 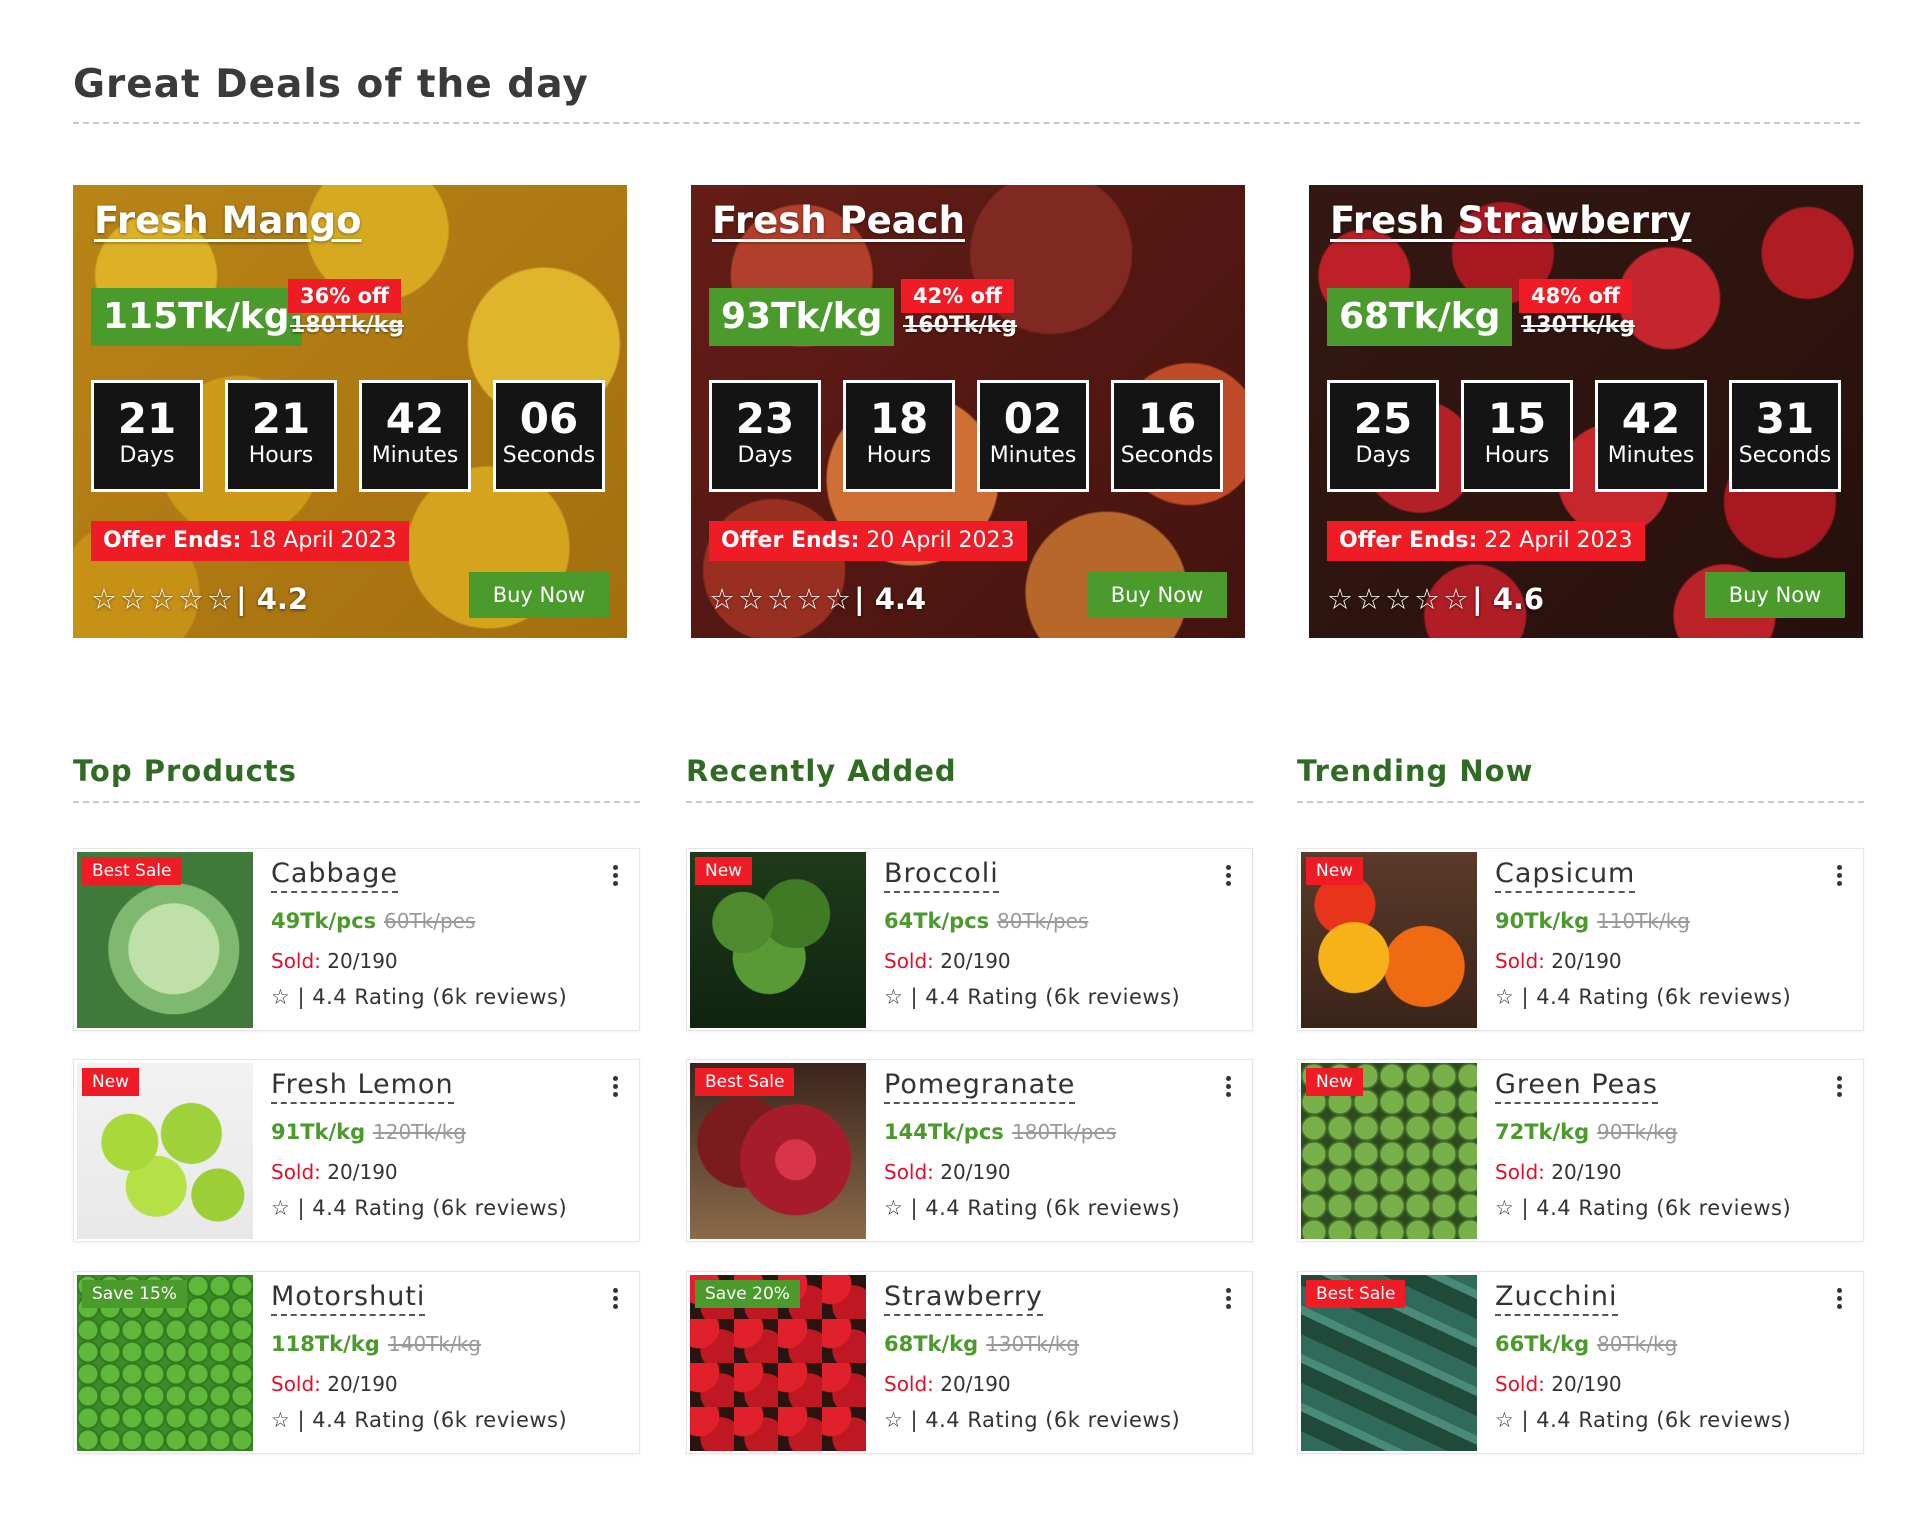 I want to click on countdown-days: 23 Days, so click(x=765, y=436).